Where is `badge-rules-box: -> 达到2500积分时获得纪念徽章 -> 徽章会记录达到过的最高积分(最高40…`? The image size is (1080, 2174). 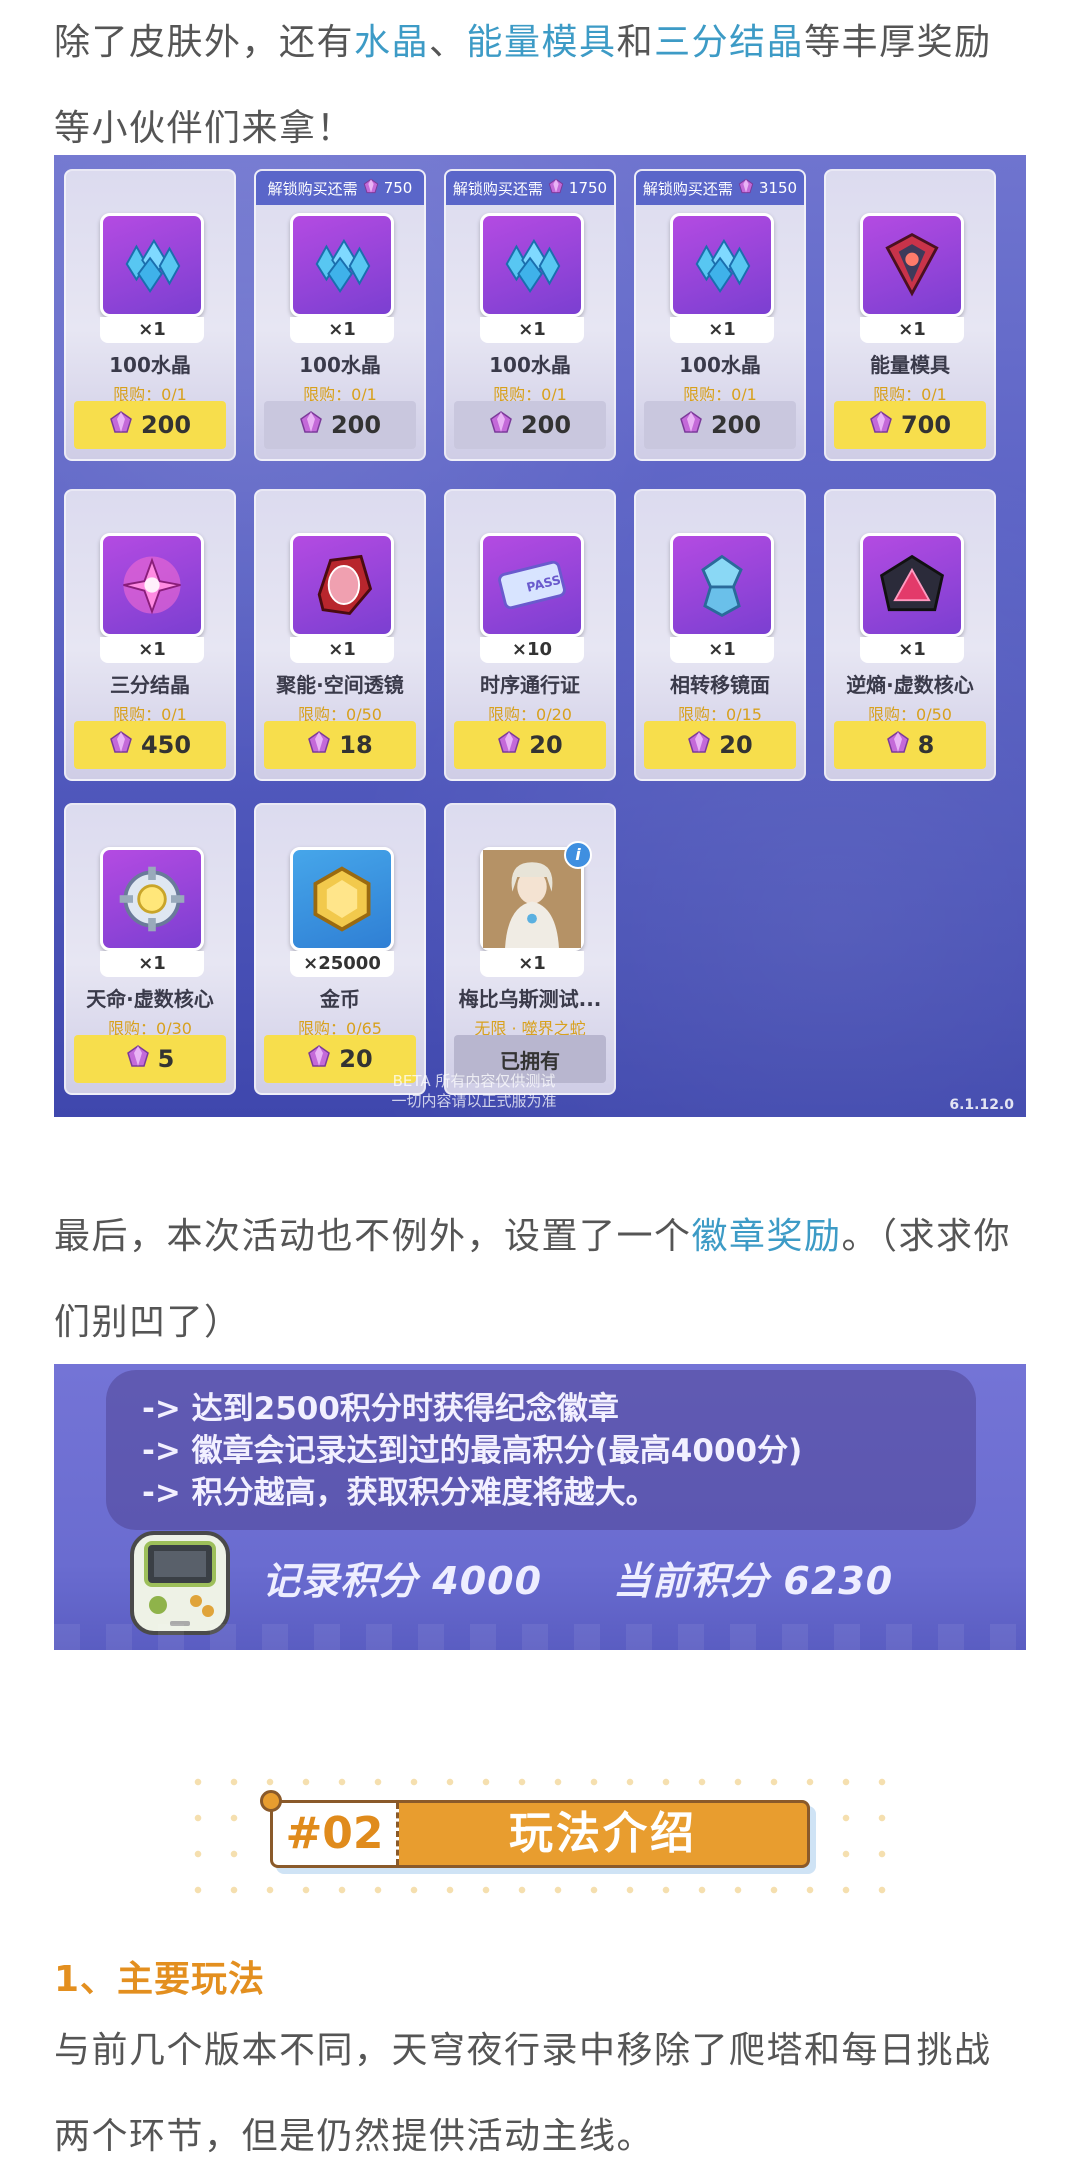 badge-rules-box: -> 达到2500积分时获得纪念徽章 -> 徽章会记录达到过的最高积分(最高40… is located at coordinates (541, 1450).